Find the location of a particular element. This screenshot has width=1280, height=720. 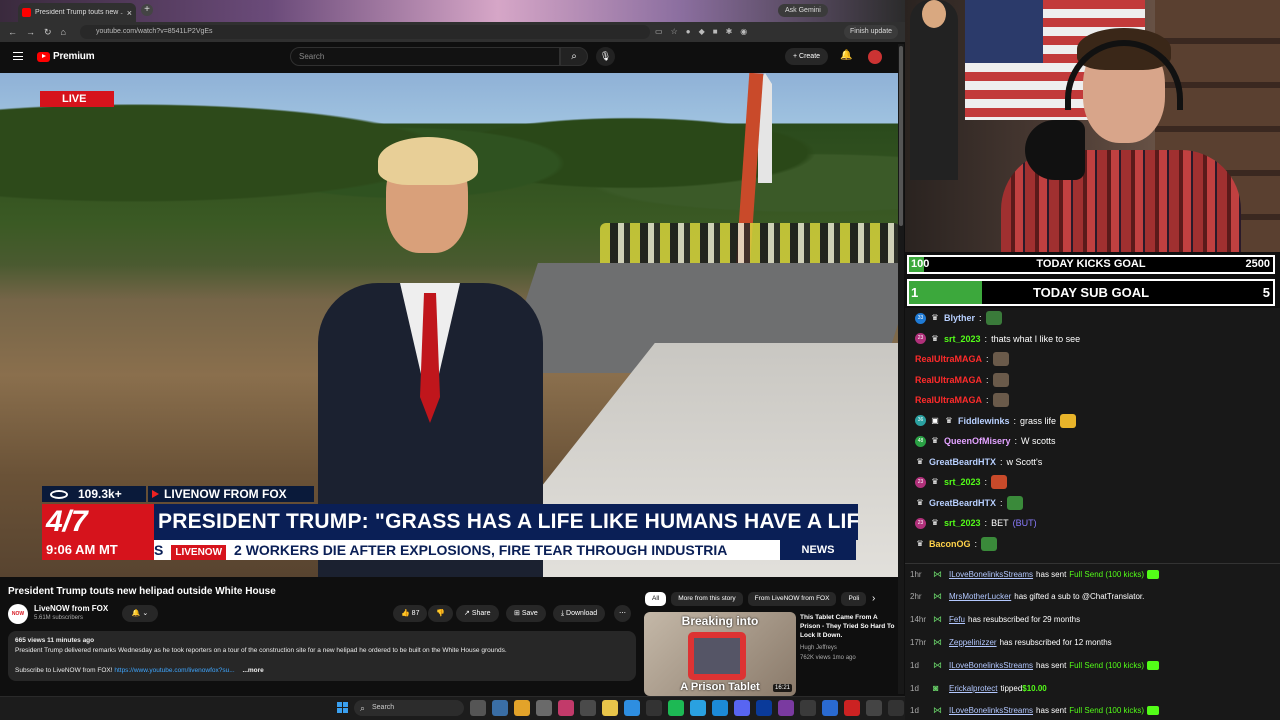

hamburger-menu-icon is located at coordinates (18, 56).